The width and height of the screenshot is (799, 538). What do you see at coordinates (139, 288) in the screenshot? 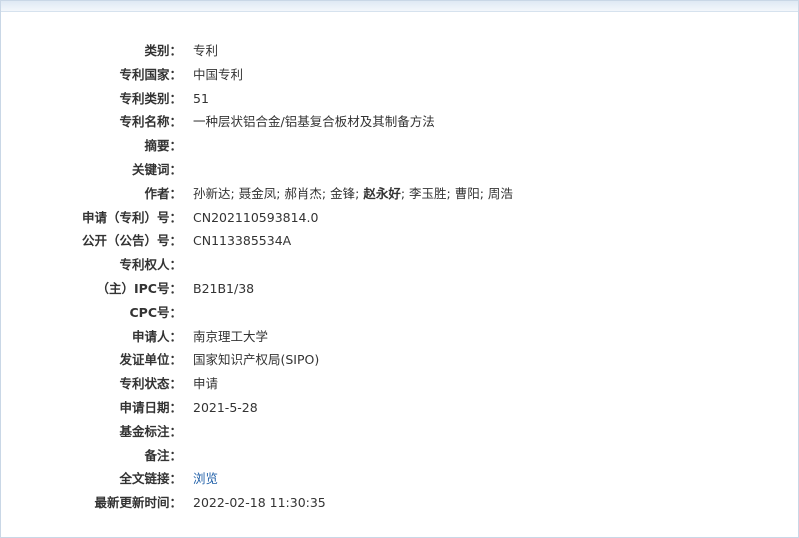
I see `ipc-label: （主）IPC号：` at bounding box center [139, 288].